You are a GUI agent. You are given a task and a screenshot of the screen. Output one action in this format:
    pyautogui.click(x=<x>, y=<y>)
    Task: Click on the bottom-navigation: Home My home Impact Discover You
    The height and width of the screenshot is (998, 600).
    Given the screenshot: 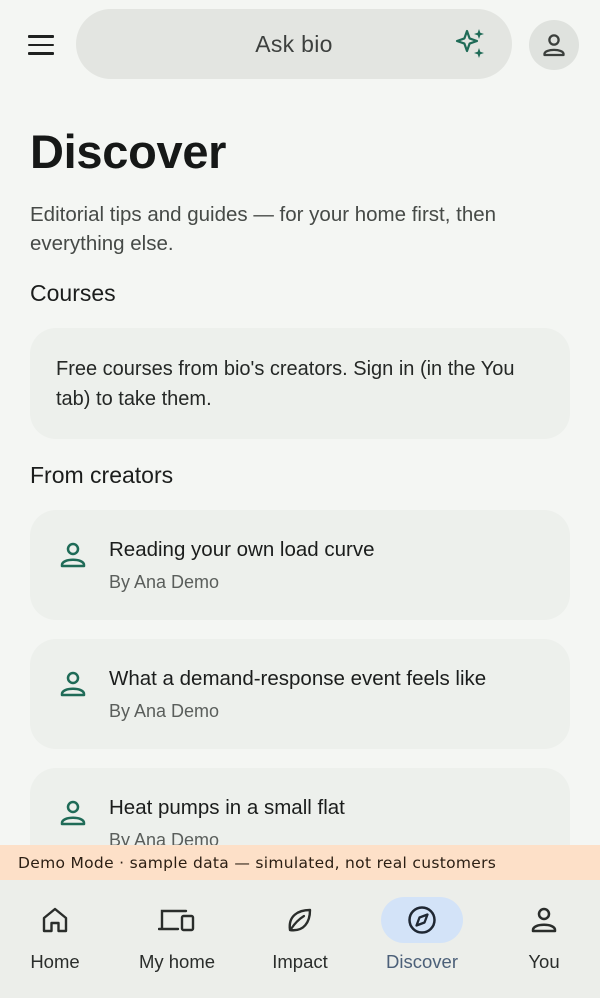 What is the action you would take?
    pyautogui.click(x=300, y=939)
    